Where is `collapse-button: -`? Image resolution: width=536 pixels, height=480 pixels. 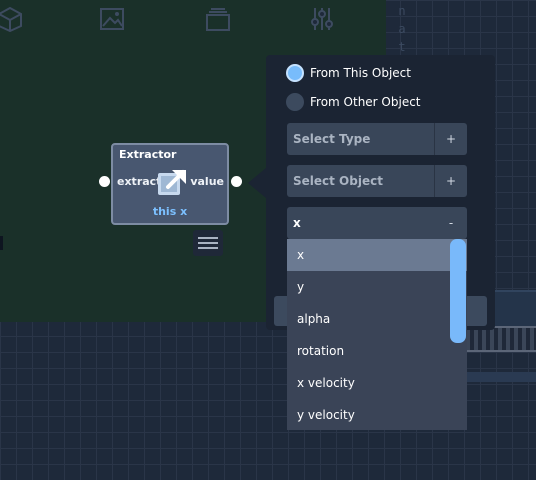
collapse-button: - is located at coordinates (451, 223).